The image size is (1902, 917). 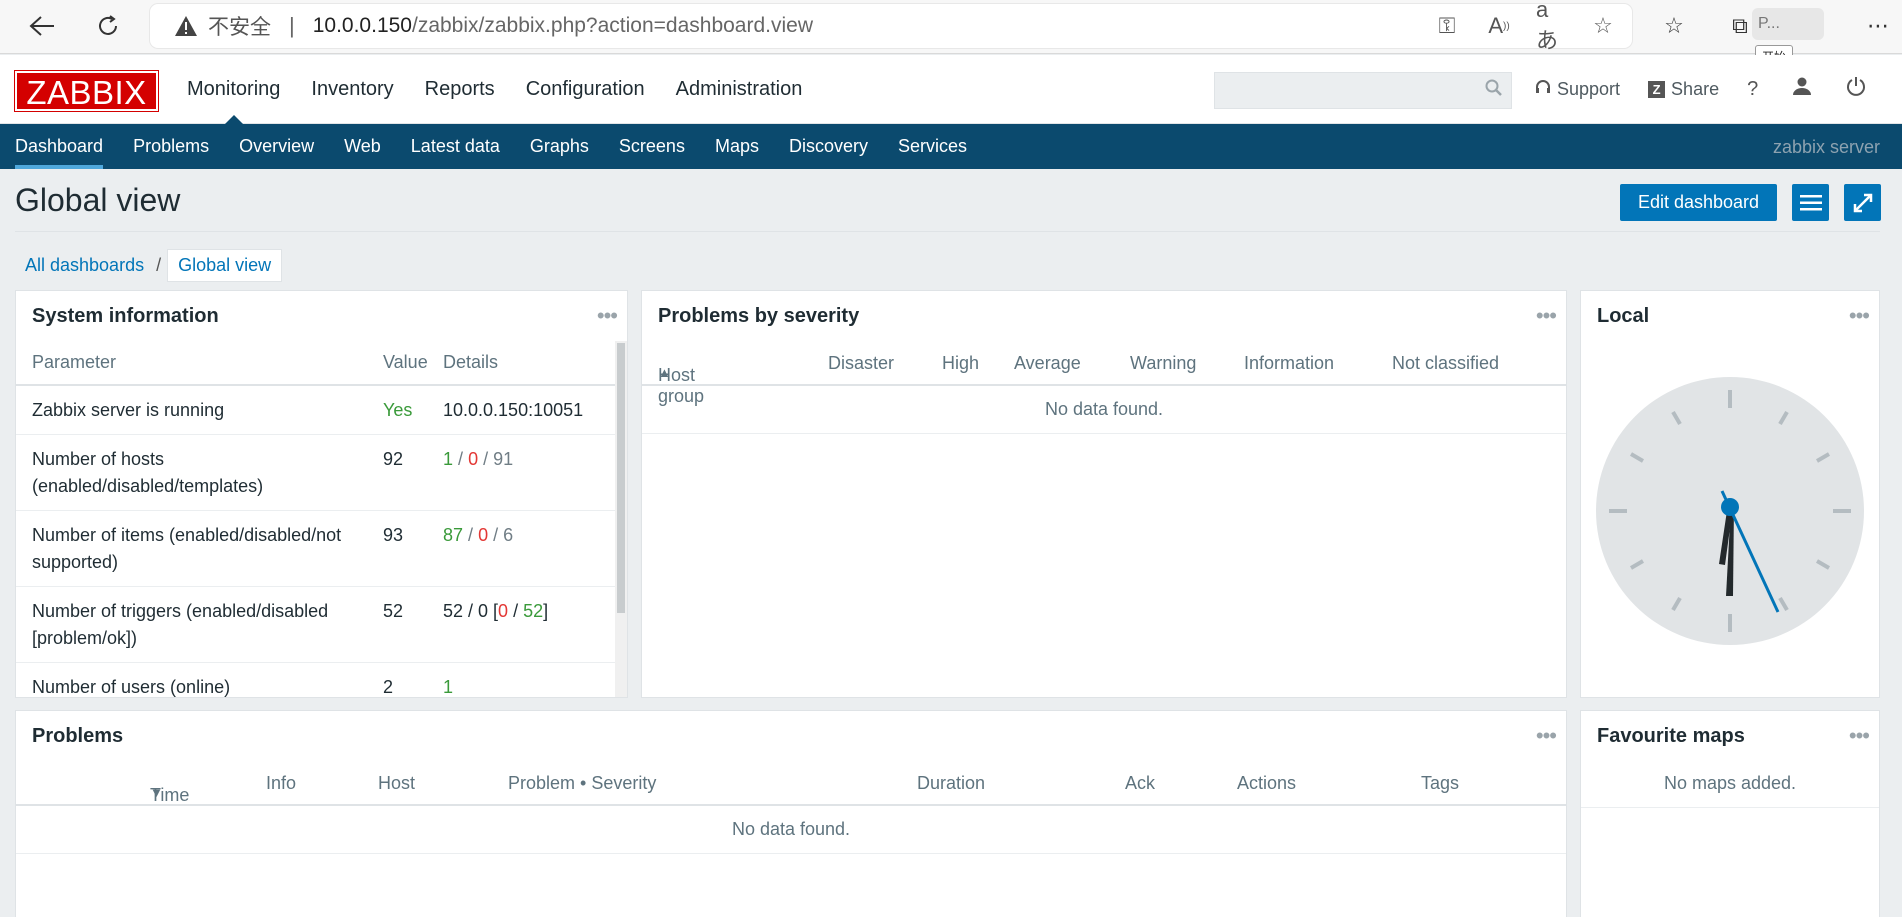 I want to click on key-icon: ⚿, so click(x=1447, y=26).